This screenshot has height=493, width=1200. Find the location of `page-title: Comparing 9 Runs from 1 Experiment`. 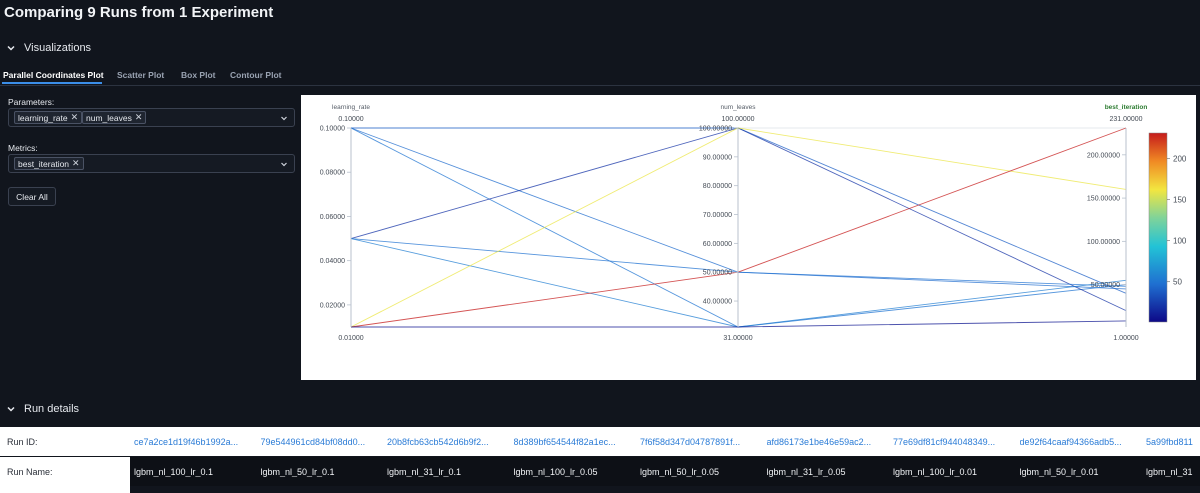

page-title: Comparing 9 Runs from 1 Experiment is located at coordinates (139, 12).